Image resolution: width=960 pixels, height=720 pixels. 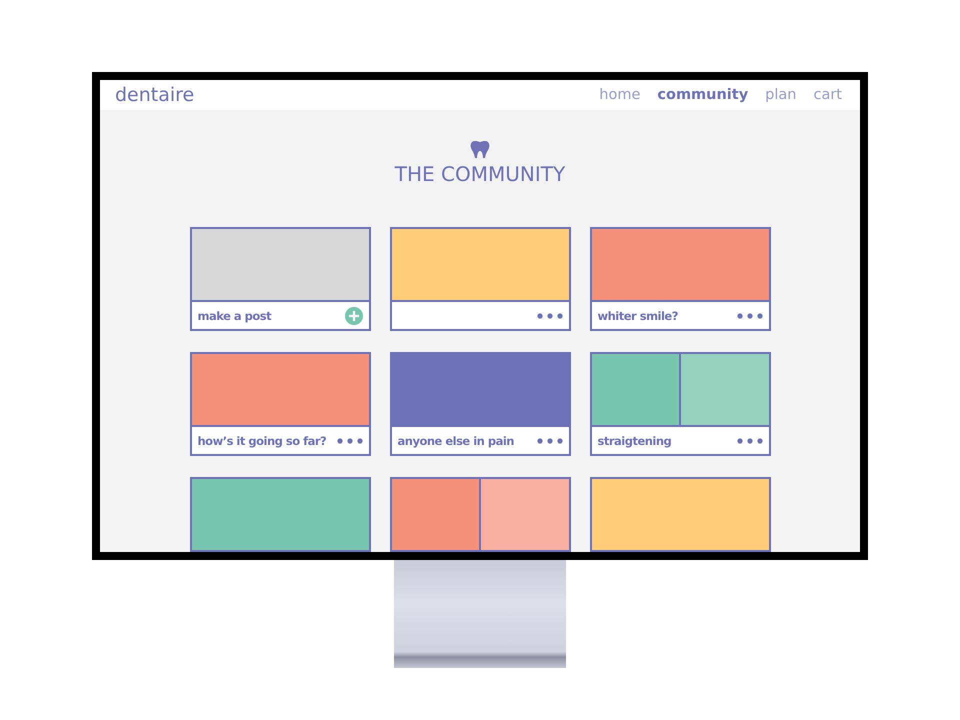 What do you see at coordinates (702, 95) in the screenshot?
I see `nav-link: community` at bounding box center [702, 95].